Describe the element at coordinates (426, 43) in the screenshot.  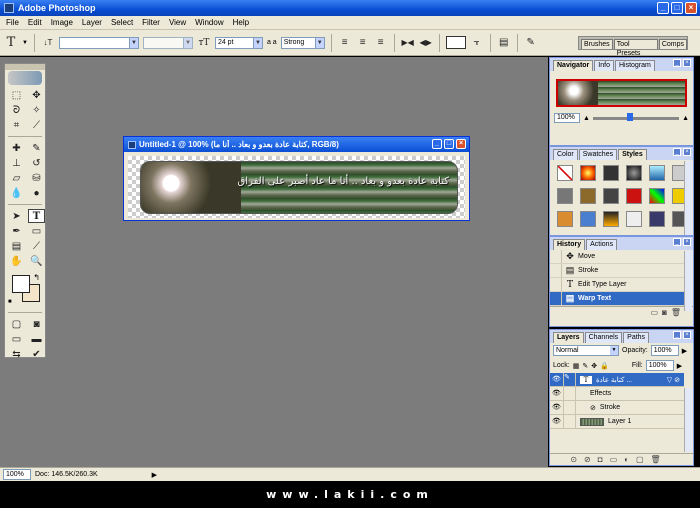
I see `rtl-right-icon: ◀▶` at that location.